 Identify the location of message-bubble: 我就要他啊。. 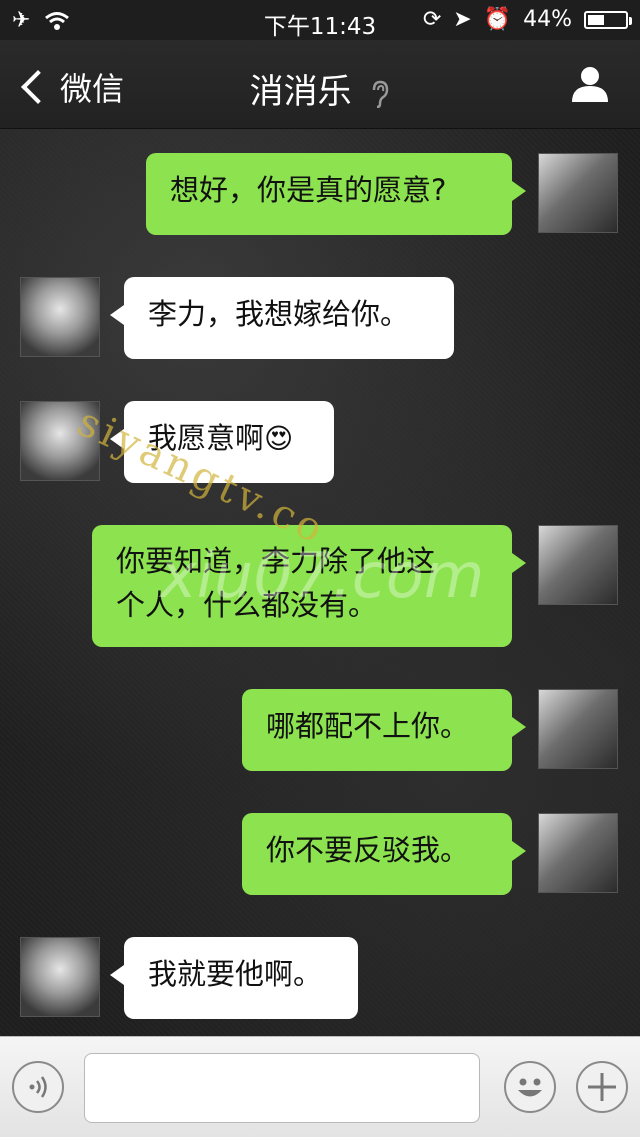
(241, 978).